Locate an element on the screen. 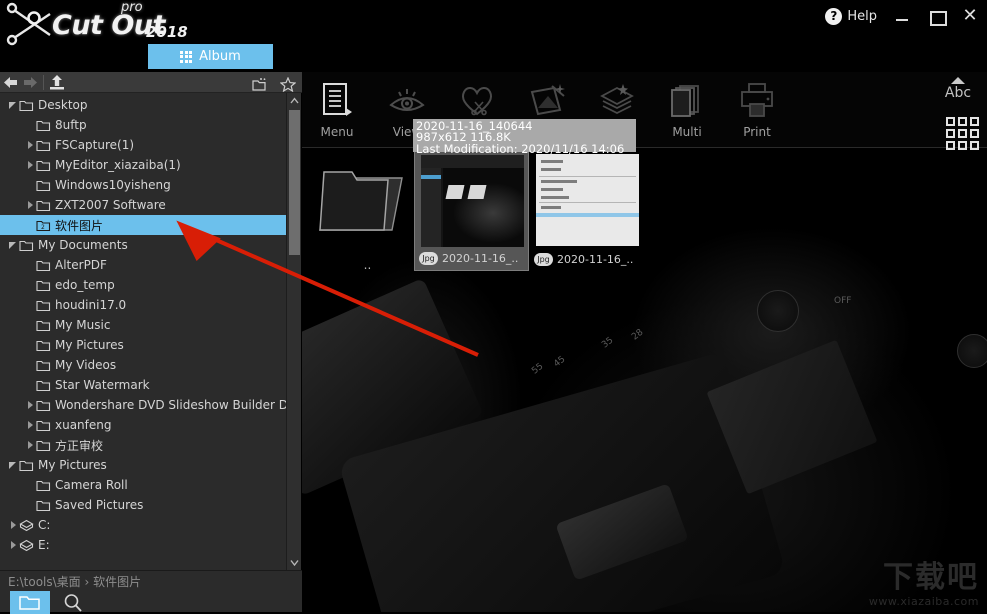 This screenshot has width=987, height=614. grid-view-icon is located at coordinates (962, 133).